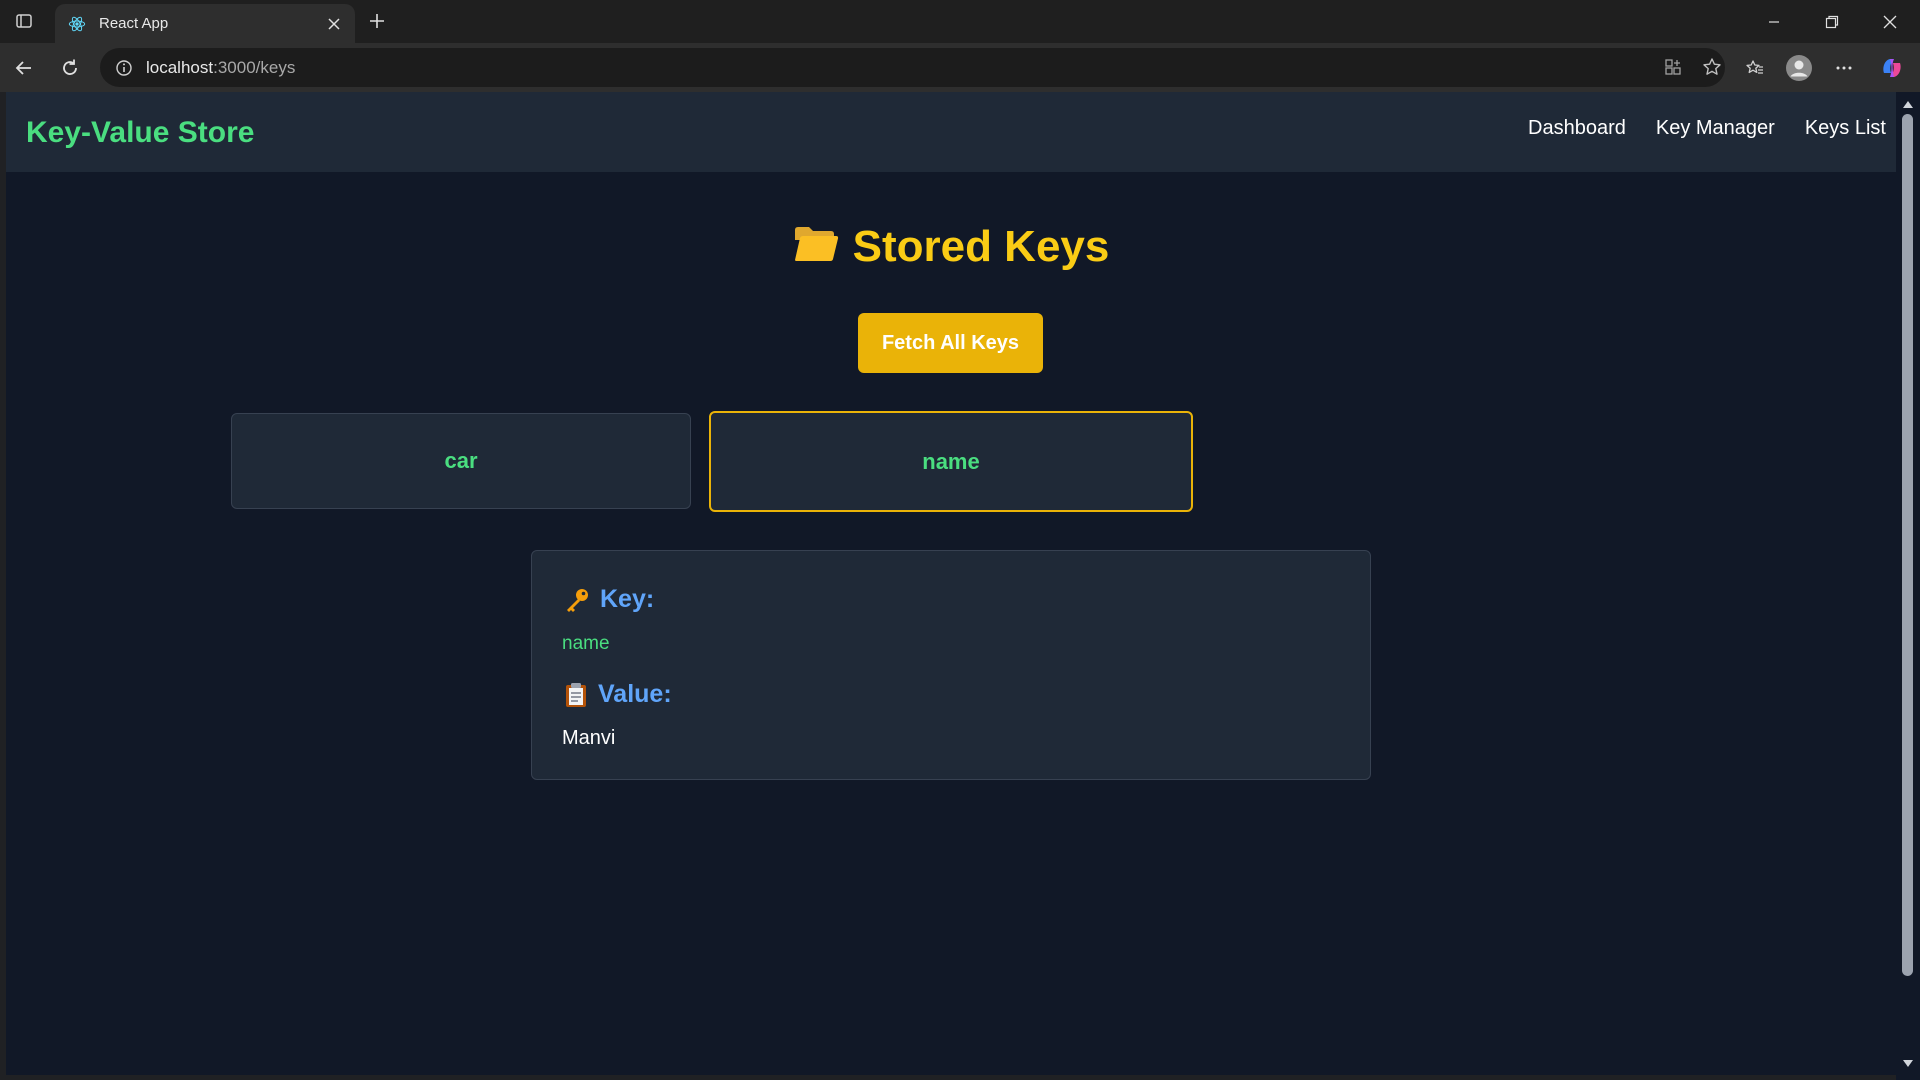  I want to click on clipboard-icon, so click(576, 695).